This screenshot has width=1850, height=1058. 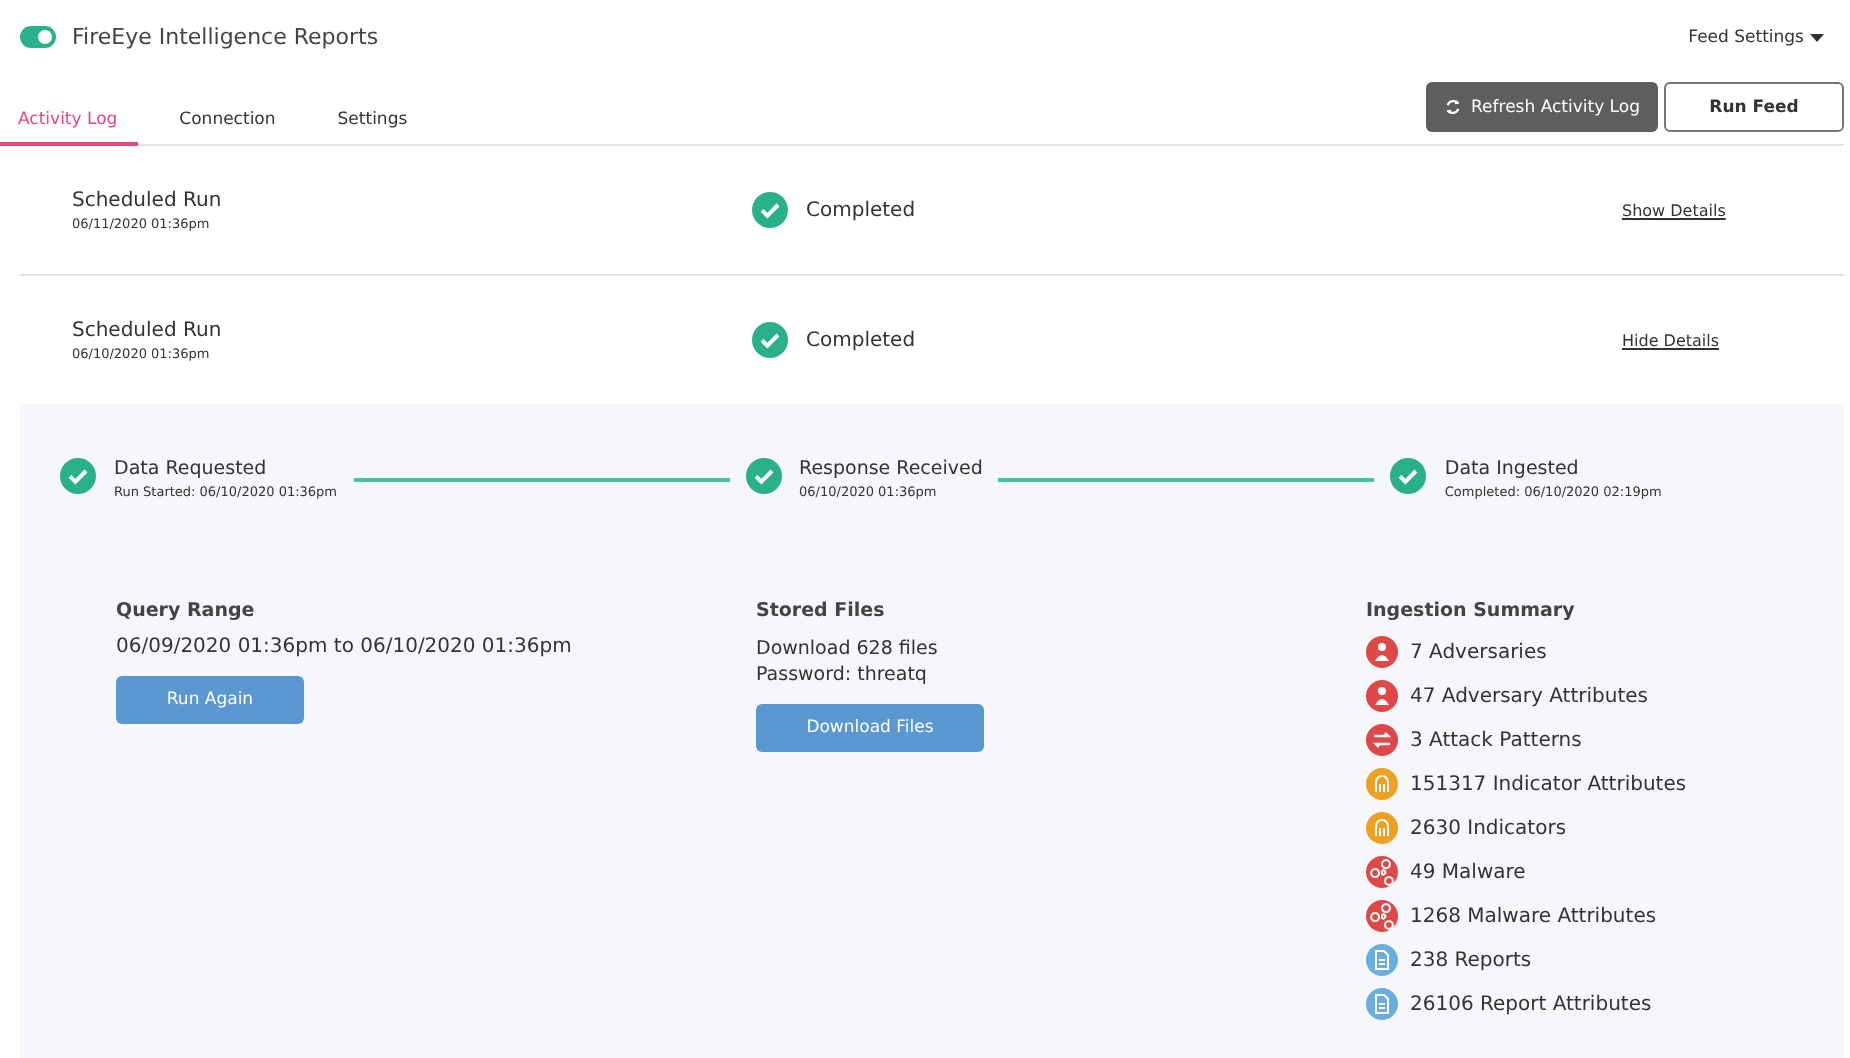 I want to click on summary-item: 1268 Malware Attributes, so click(x=1533, y=916).